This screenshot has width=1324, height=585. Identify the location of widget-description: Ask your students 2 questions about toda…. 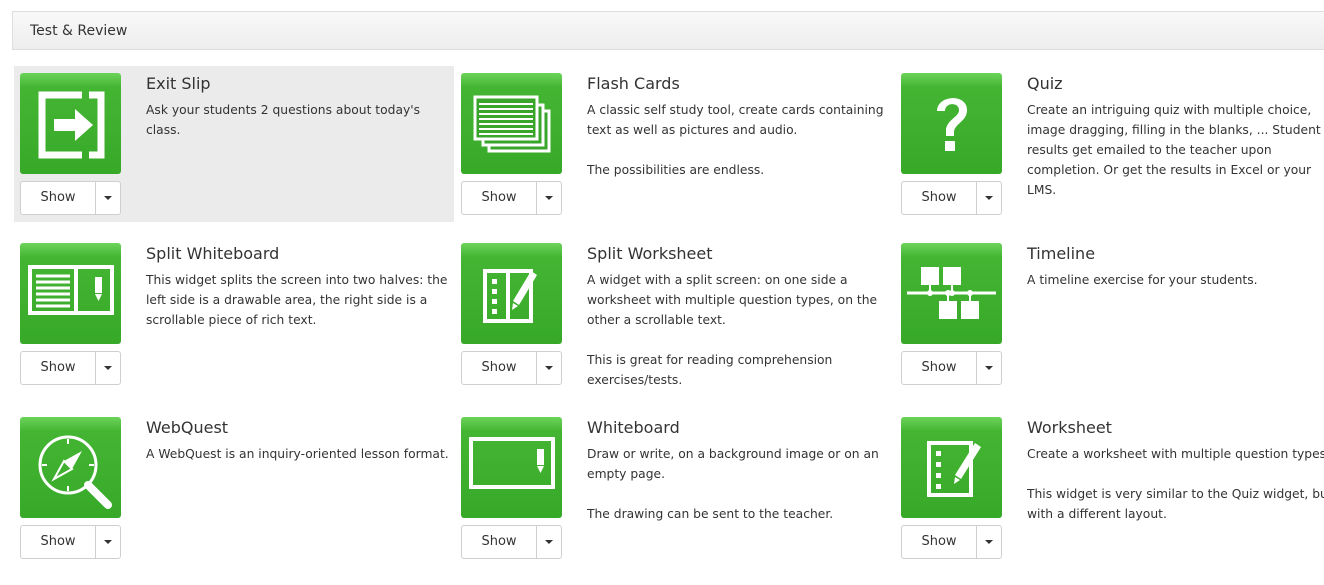
(298, 120).